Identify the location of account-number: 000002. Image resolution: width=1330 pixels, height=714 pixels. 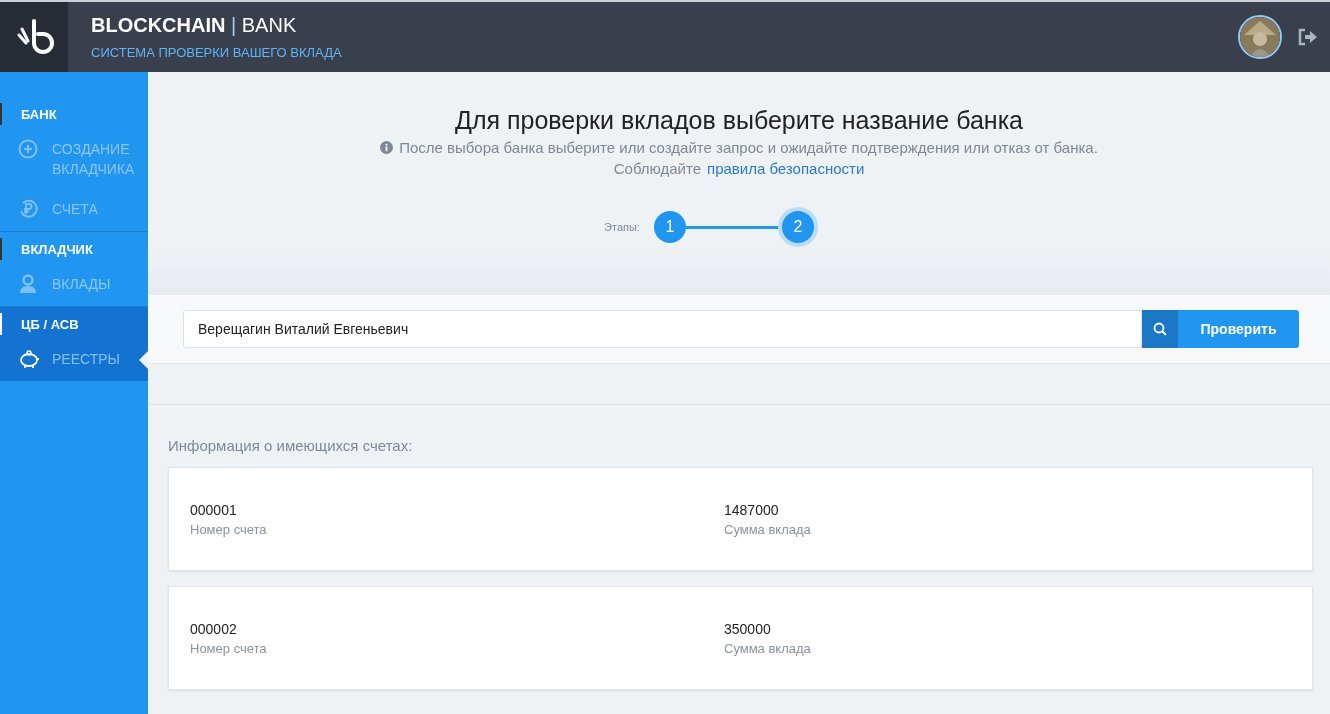
(214, 628).